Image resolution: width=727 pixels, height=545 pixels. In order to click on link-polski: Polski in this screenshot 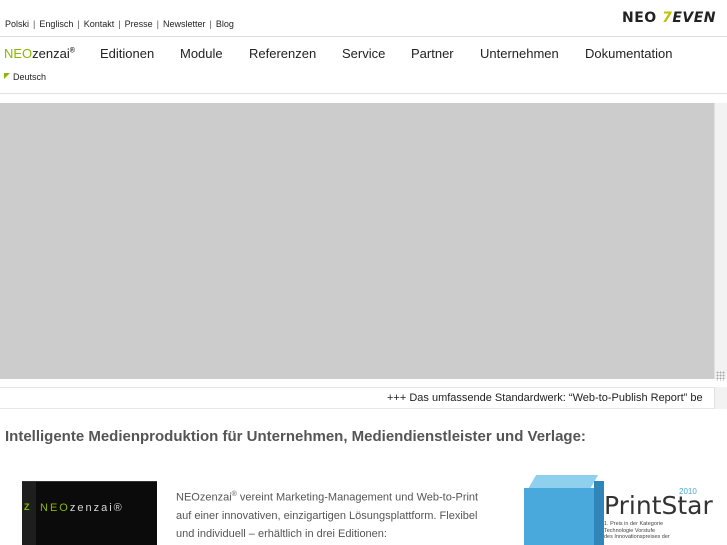, I will do `click(17, 24)`.